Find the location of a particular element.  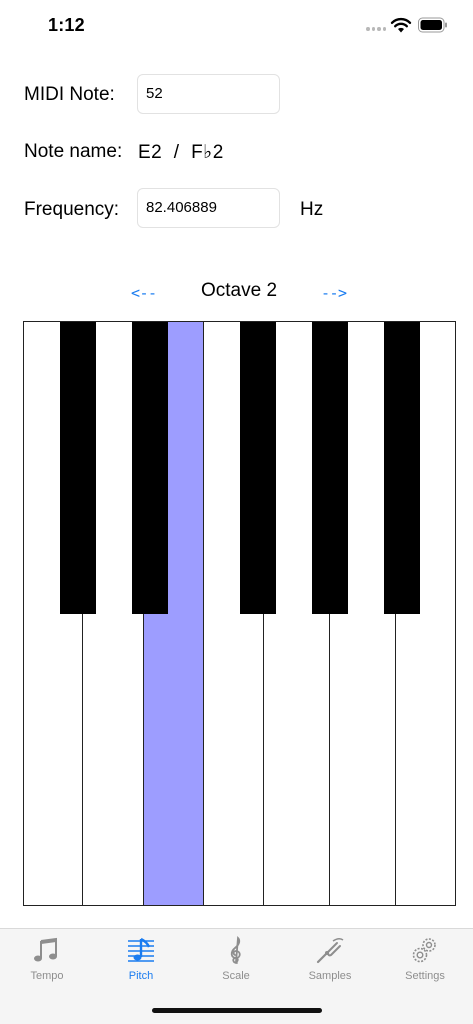

note-name-label: Note name: is located at coordinates (73, 151).